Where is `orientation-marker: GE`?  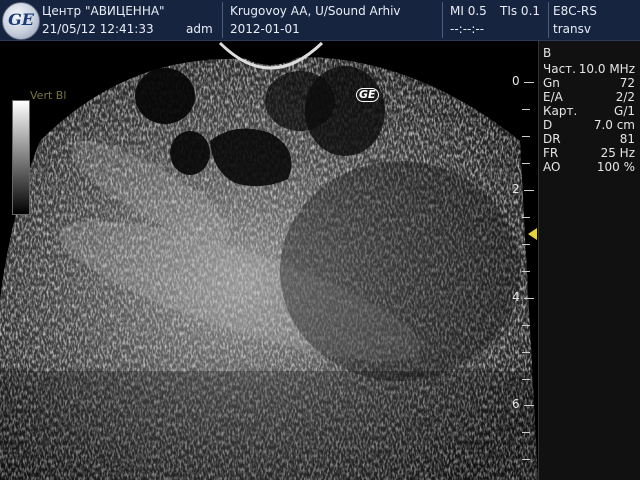 orientation-marker: GE is located at coordinates (367, 95).